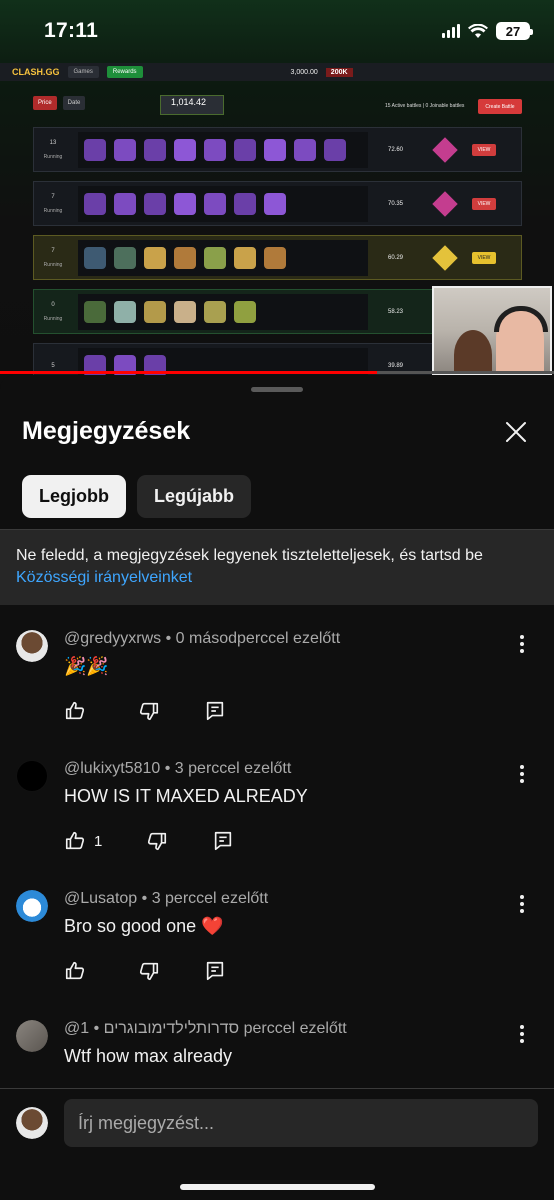 This screenshot has width=554, height=1200. Describe the element at coordinates (277, 695) in the screenshot. I see `comment-item: @gredyyxrws • 0 másodperccel ezelőtt 🎉🎉` at that location.